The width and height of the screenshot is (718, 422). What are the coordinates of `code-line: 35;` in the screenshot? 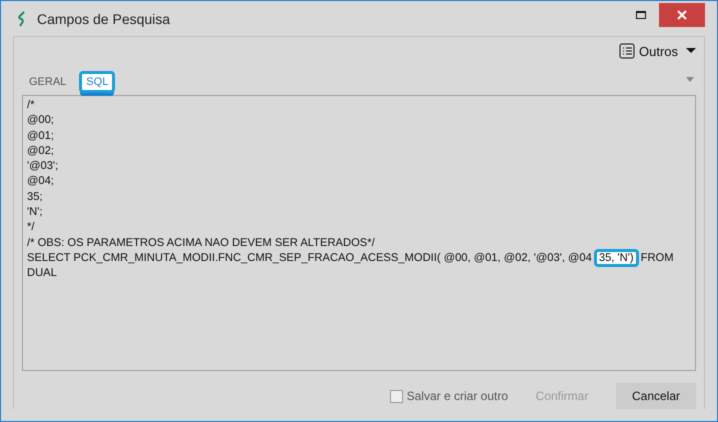 It's located at (35, 196).